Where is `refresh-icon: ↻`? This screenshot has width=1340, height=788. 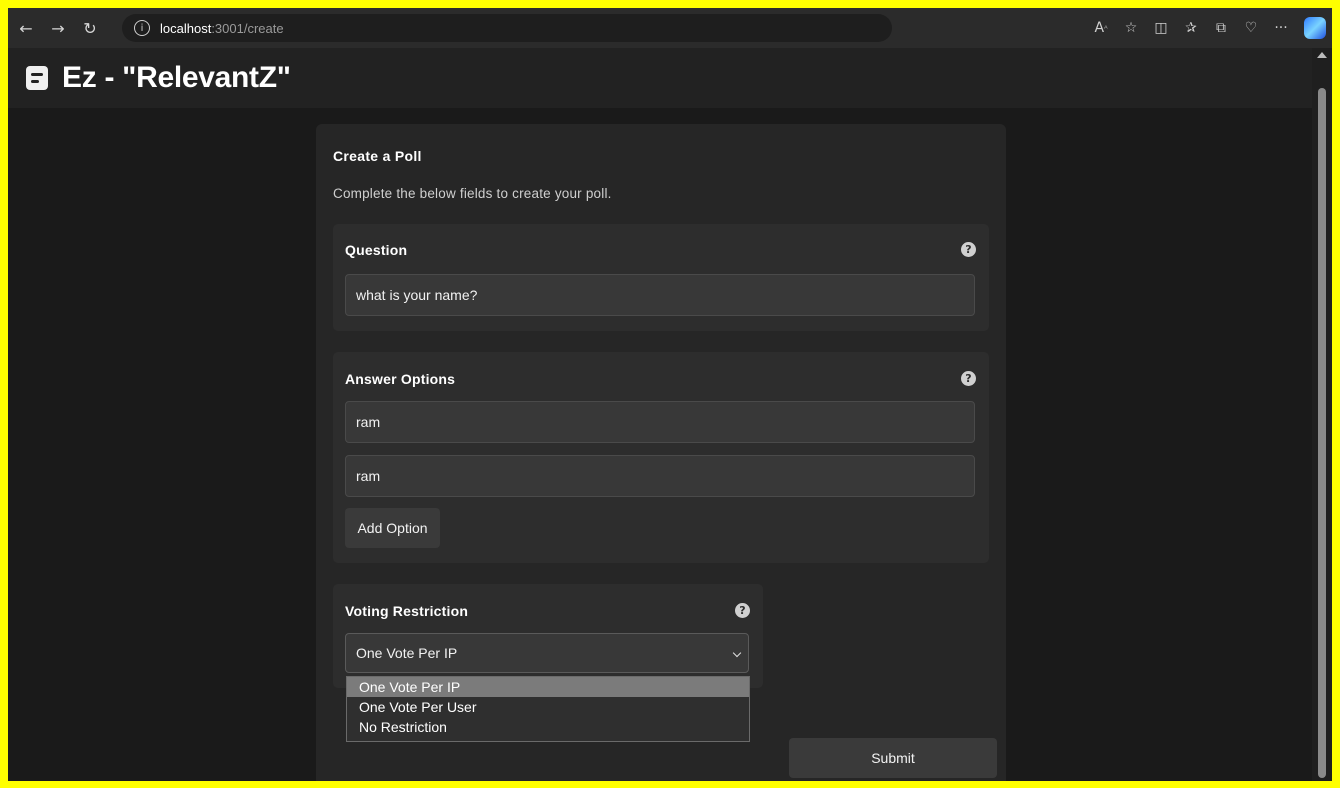
refresh-icon: ↻ is located at coordinates (90, 28).